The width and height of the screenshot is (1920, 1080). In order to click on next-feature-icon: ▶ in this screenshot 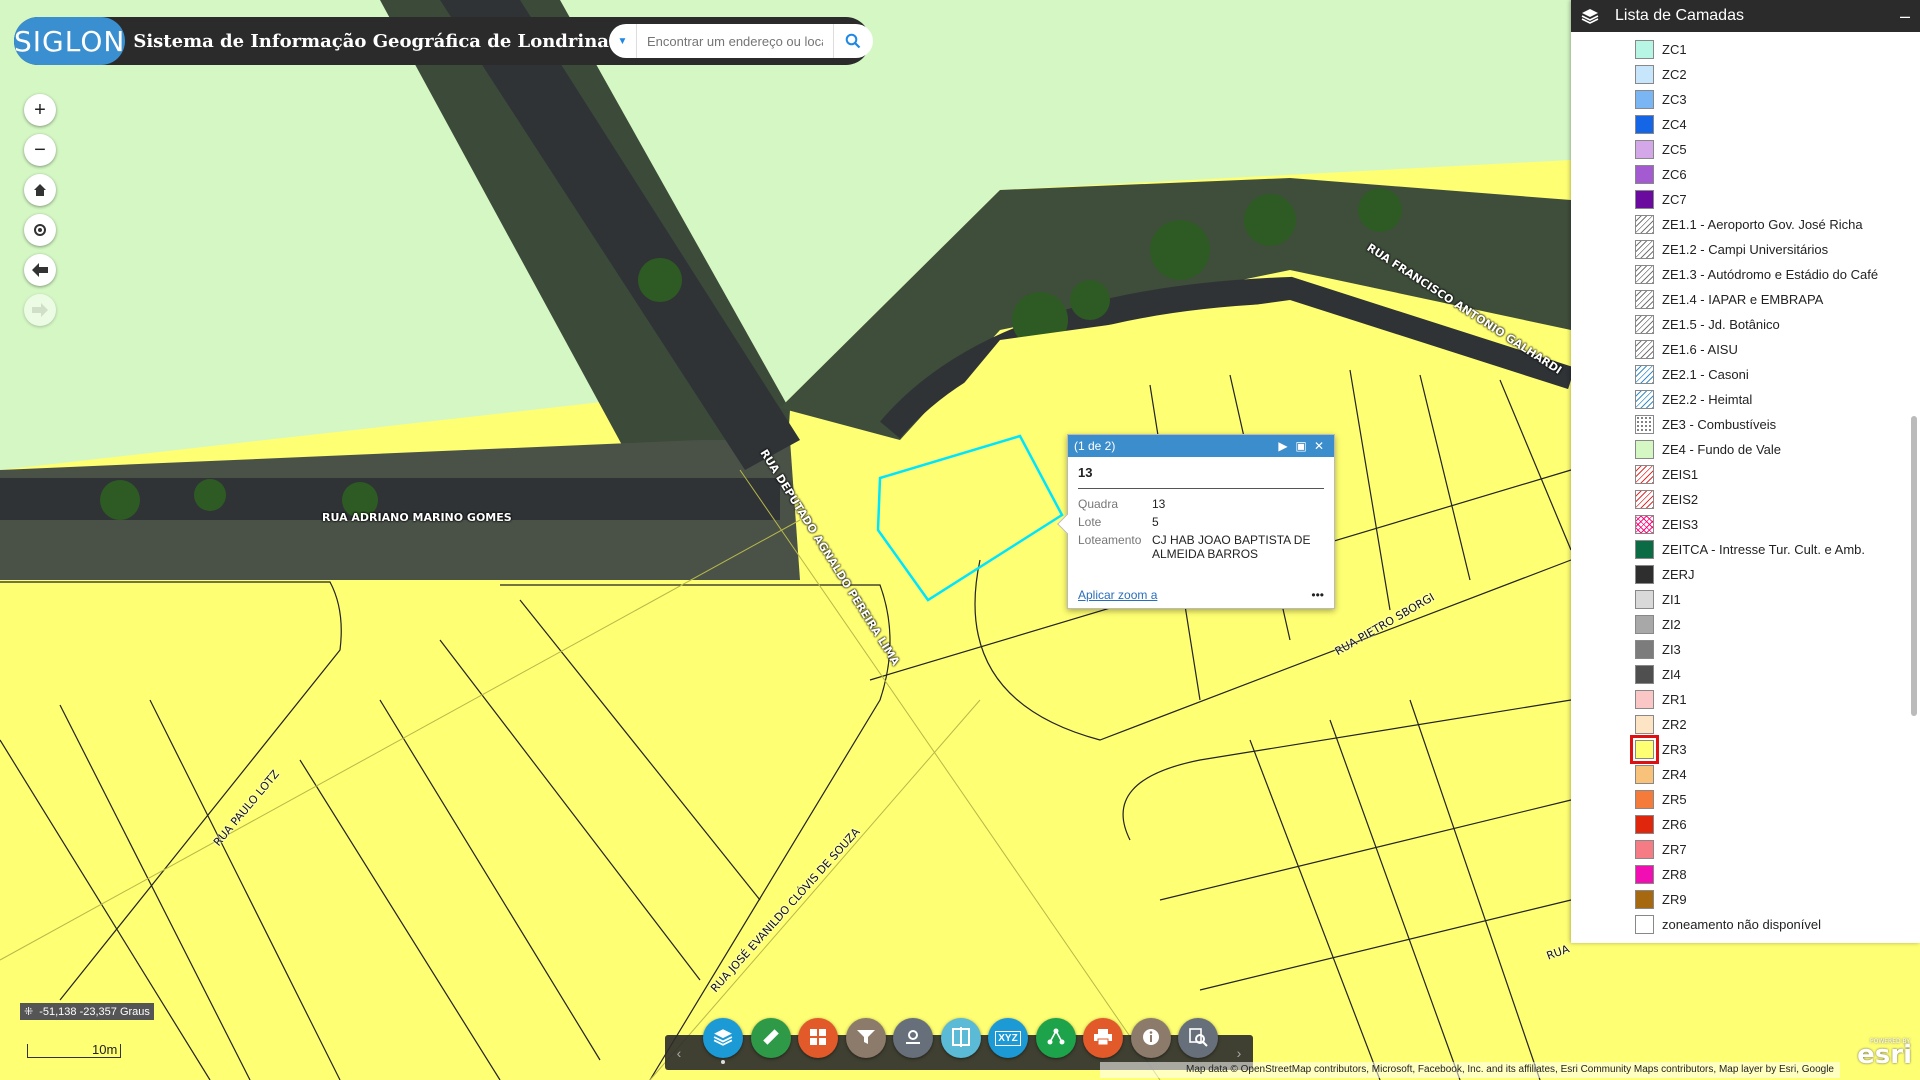, I will do `click(1283, 446)`.